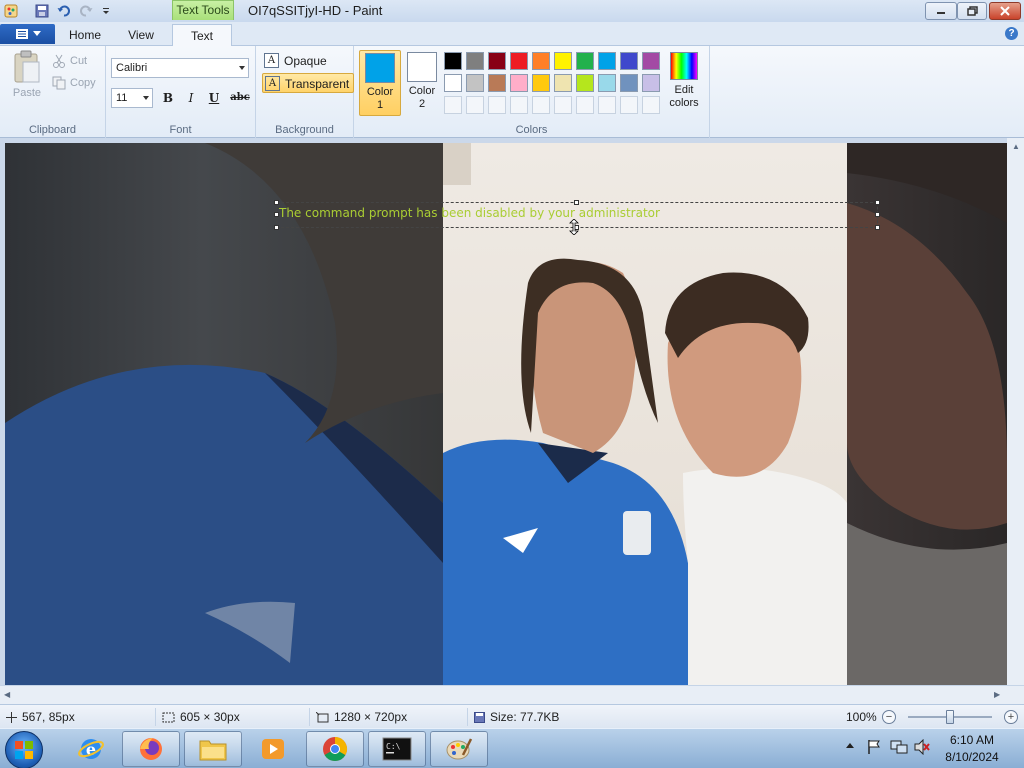 The width and height of the screenshot is (1024, 768). What do you see at coordinates (684, 96) in the screenshot?
I see `edit-colors-label: Edit colors` at bounding box center [684, 96].